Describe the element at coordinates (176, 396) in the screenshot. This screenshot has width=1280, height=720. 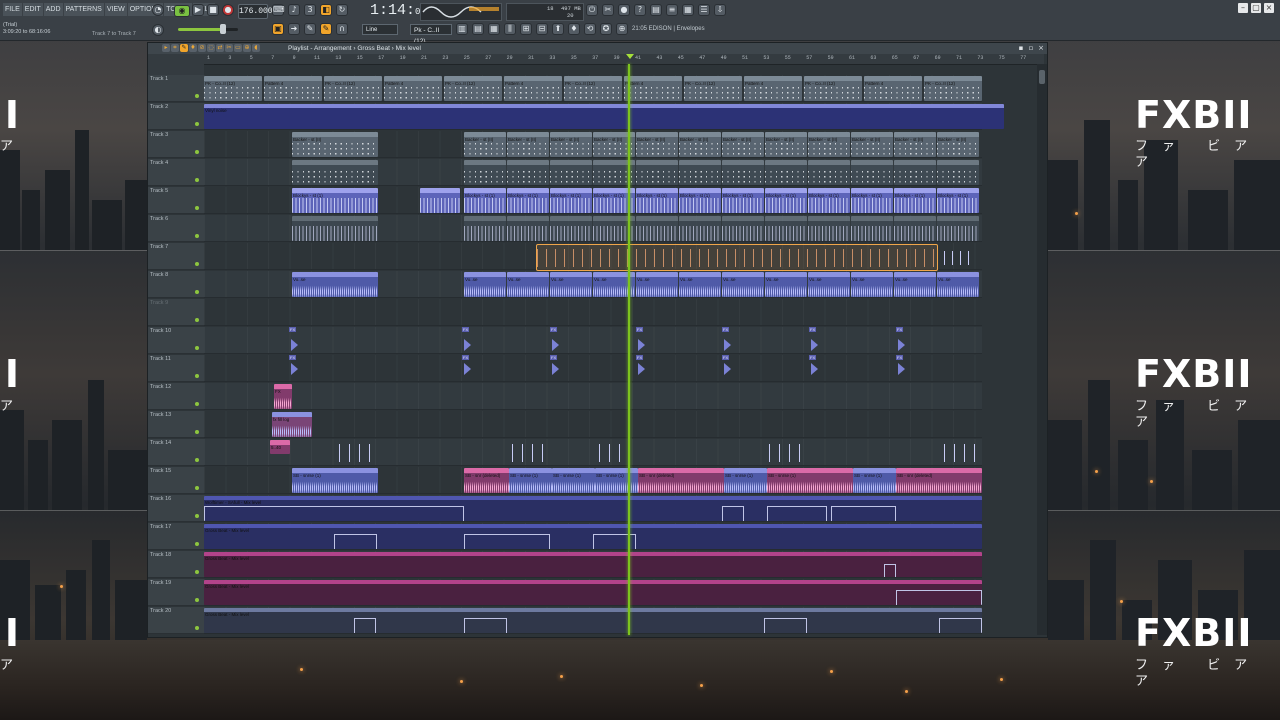
I see `track-header: Track 12` at that location.